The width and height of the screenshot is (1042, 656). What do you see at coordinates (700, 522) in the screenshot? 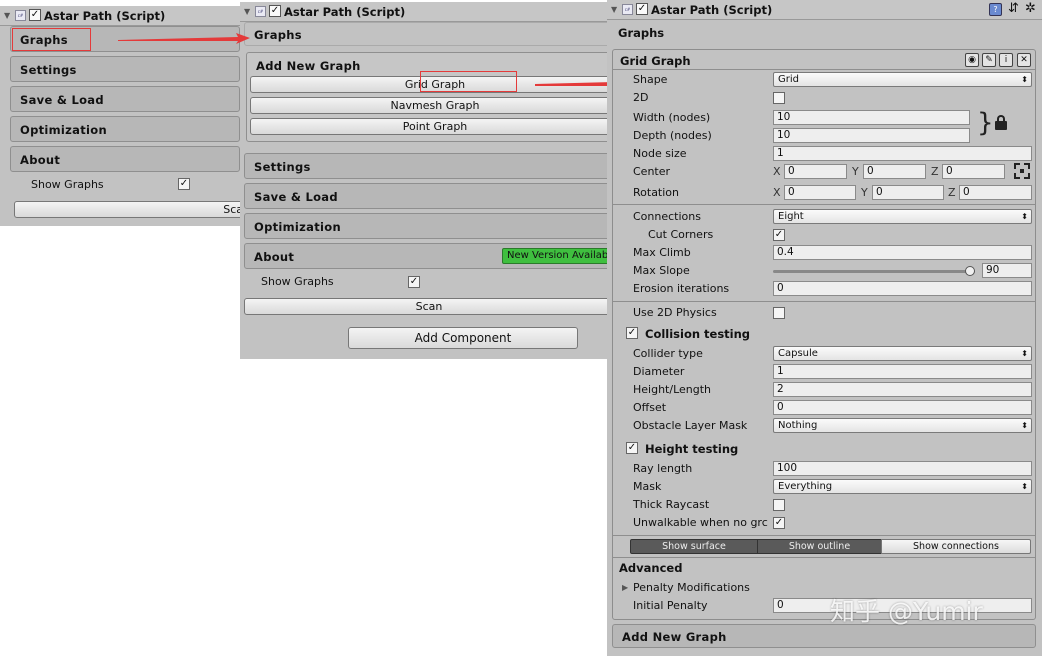
I see `unwalkable-label: Unwalkable when no grc` at bounding box center [700, 522].